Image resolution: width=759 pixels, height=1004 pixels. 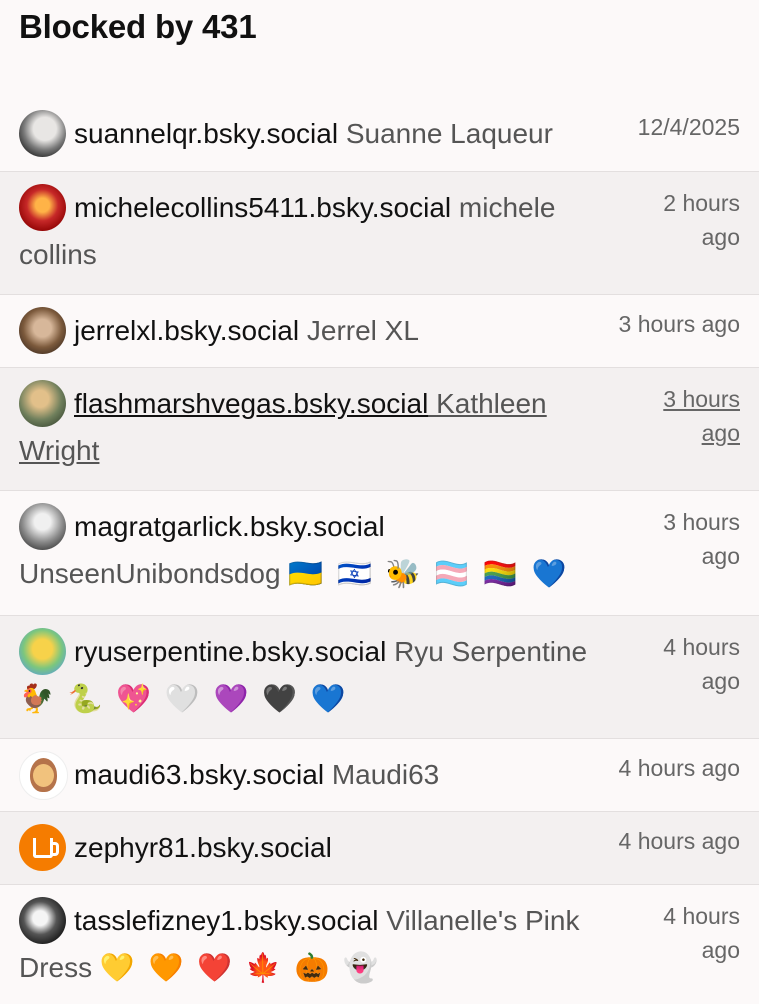 I want to click on user-name-emojis: 🇺🇦 🇮🇱 🐝 🏳️‍⚧️ 🏳️‍🌈 💙, so click(x=429, y=573).